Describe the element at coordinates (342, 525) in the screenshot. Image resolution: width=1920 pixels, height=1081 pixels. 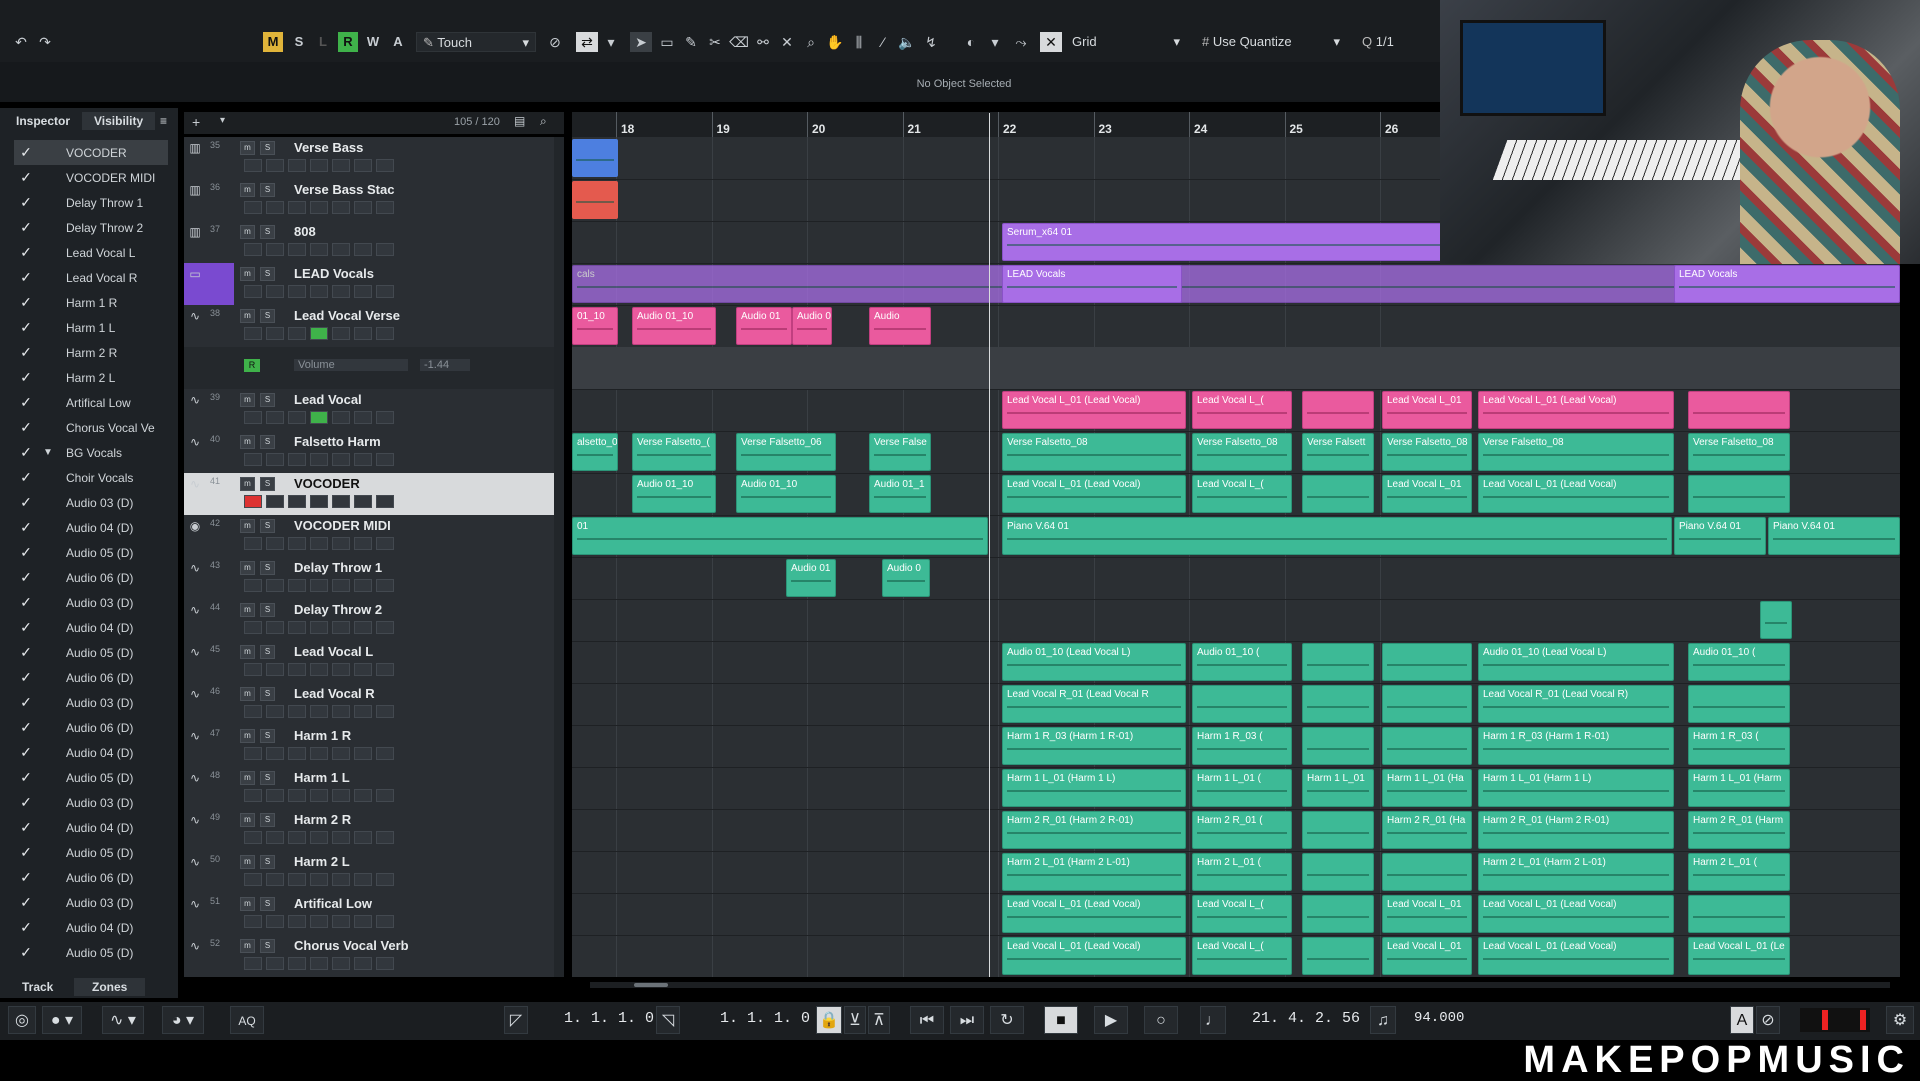
I see `track-name: VOCODER MIDI` at that location.